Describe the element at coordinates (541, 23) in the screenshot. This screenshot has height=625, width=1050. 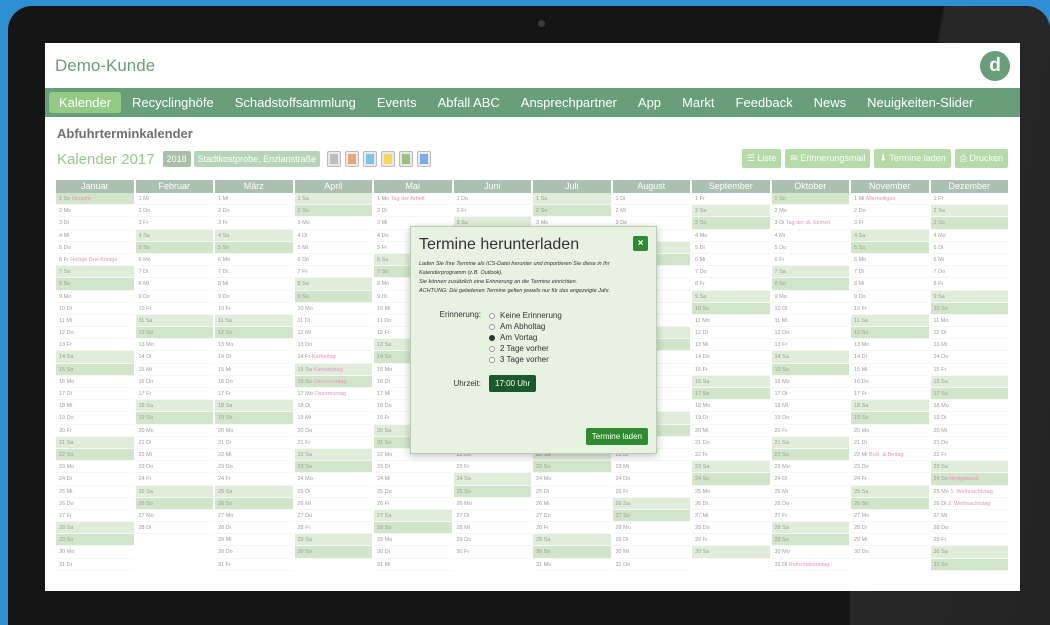
I see `camera-dot` at that location.